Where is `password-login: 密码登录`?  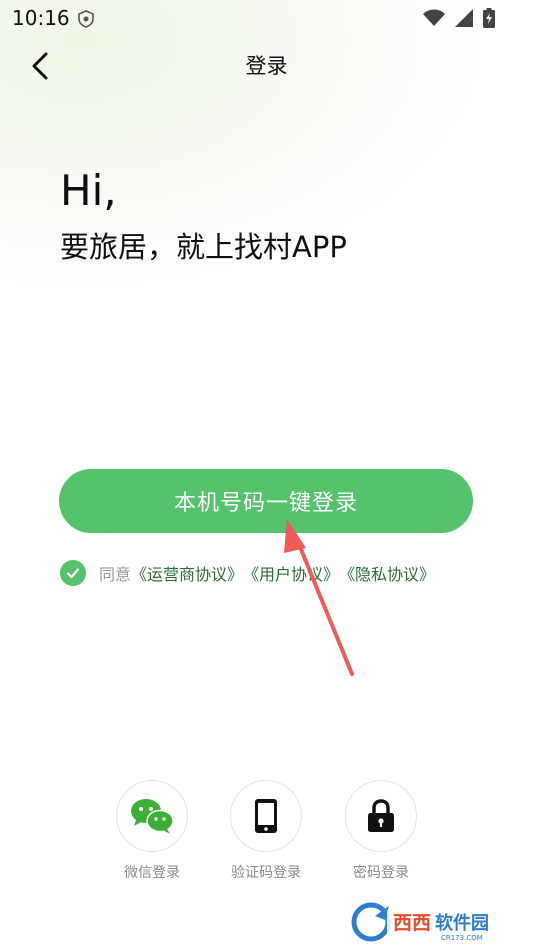
password-login: 密码登录 is located at coordinates (381, 831).